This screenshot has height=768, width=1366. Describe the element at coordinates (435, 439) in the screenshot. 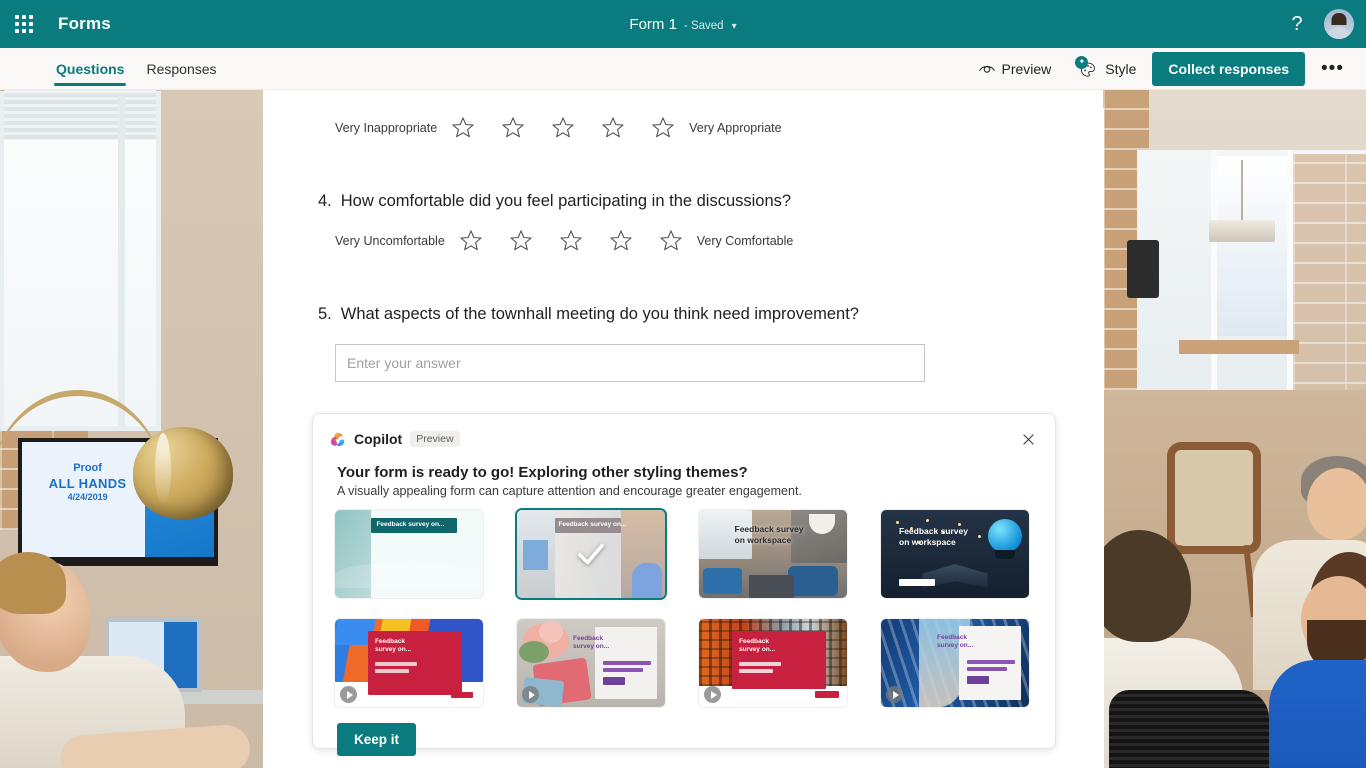

I see `copilot-preview-badge: Preview` at that location.